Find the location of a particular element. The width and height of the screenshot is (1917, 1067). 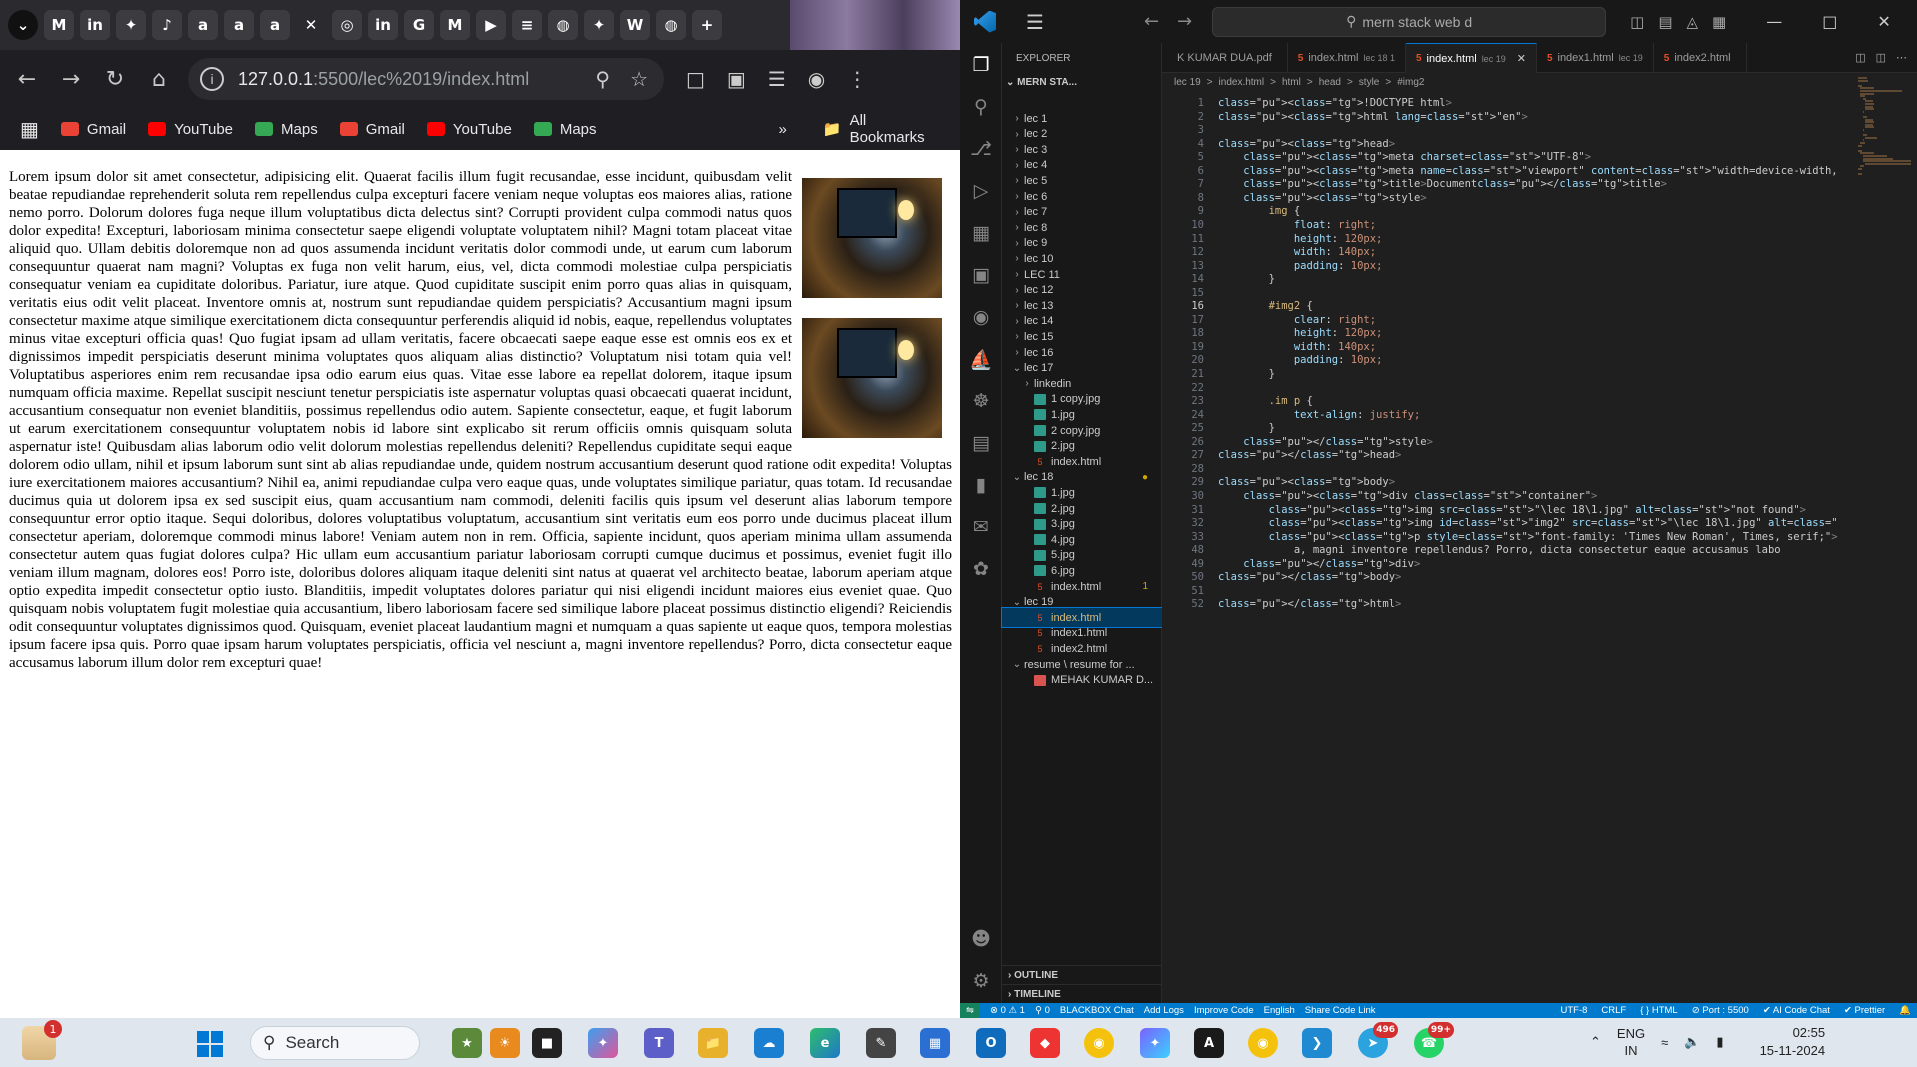

more-actions-icon: ⋯ is located at coordinates (1901, 57).